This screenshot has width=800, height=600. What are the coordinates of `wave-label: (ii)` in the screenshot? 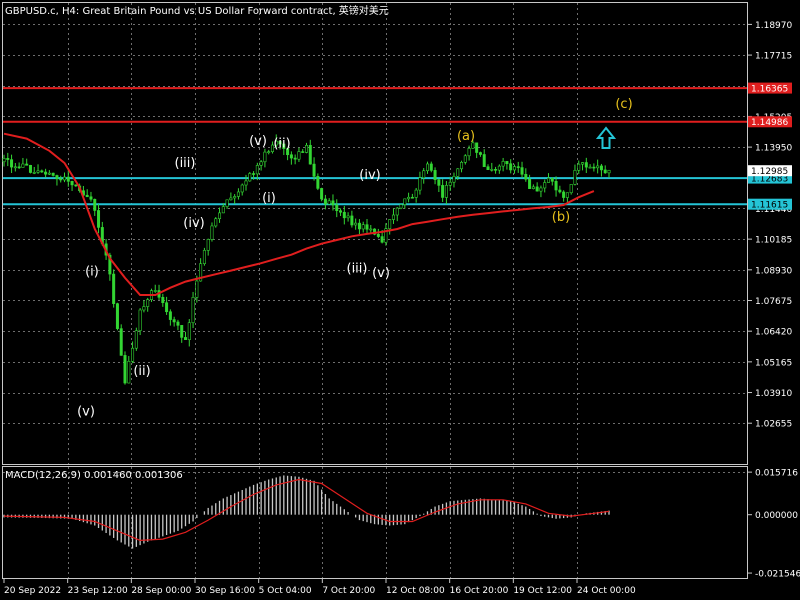 It's located at (141, 371).